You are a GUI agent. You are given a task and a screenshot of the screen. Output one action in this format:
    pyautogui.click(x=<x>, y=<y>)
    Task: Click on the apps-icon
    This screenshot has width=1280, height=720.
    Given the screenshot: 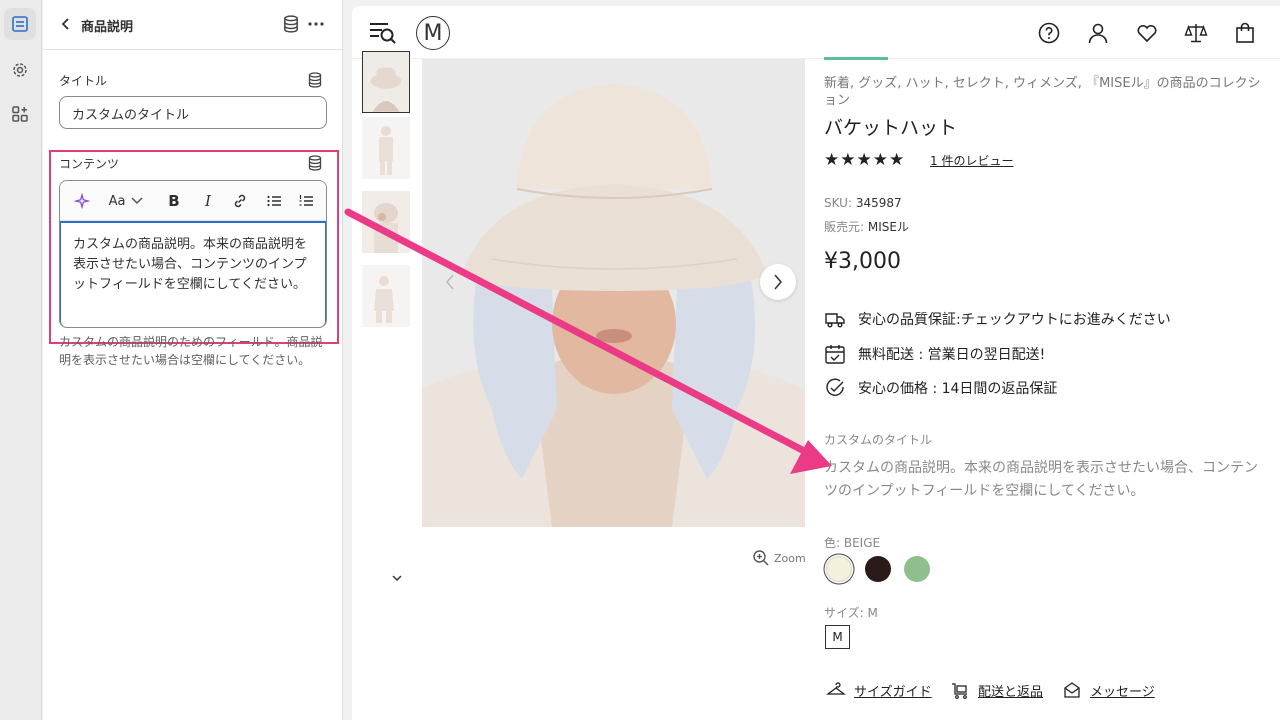 What is the action you would take?
    pyautogui.click(x=20, y=114)
    